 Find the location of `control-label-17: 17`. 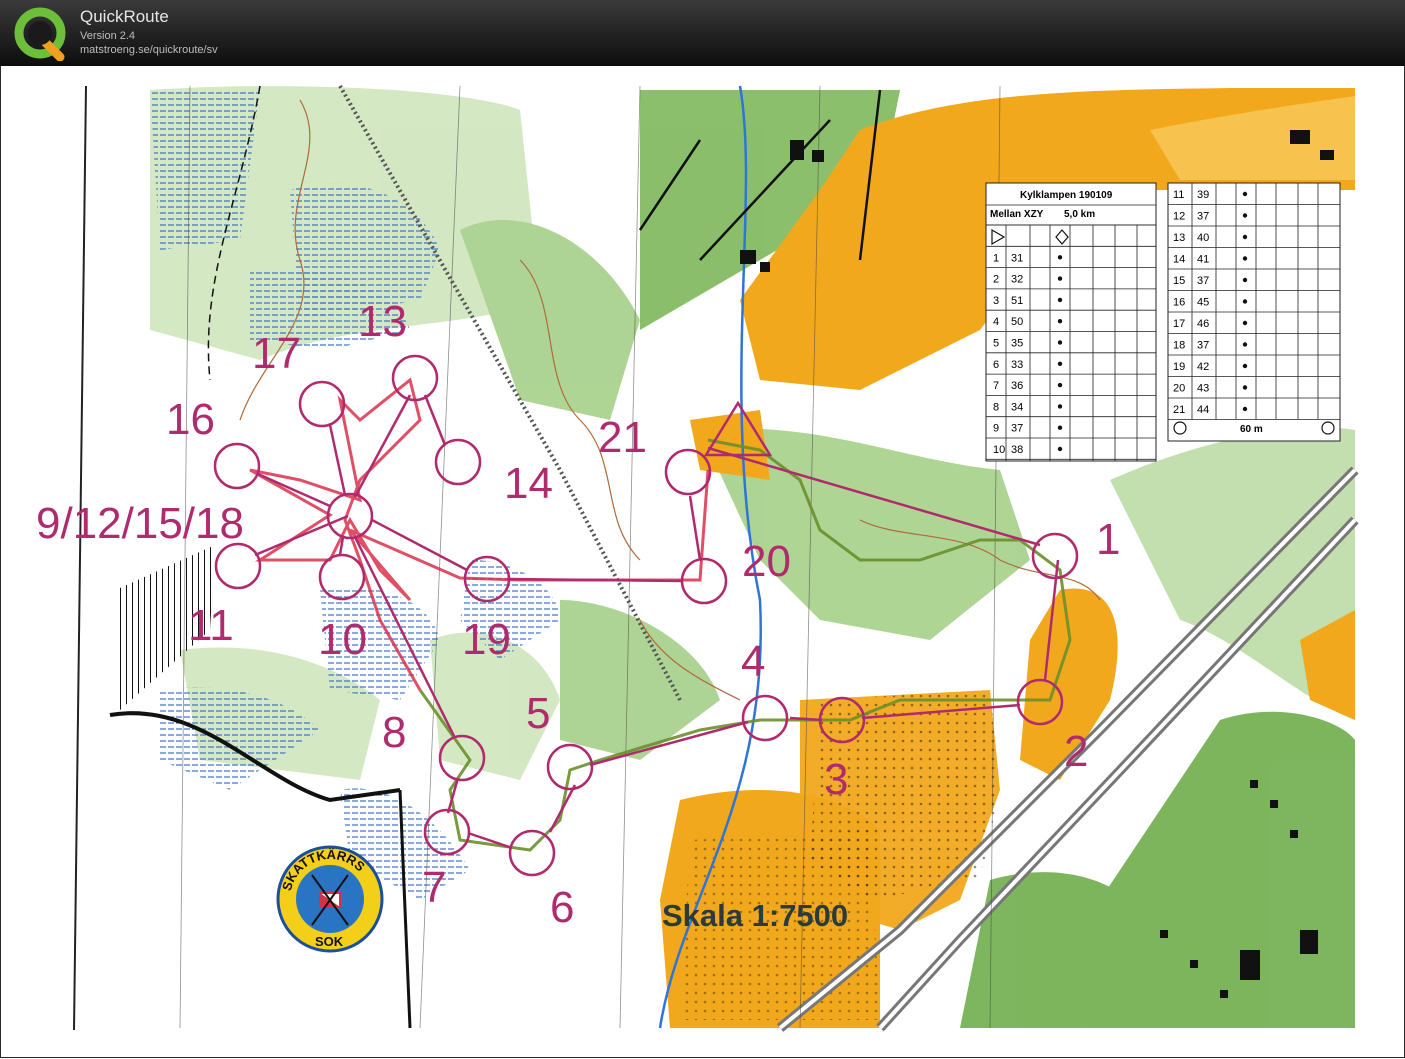

control-label-17: 17 is located at coordinates (276, 353).